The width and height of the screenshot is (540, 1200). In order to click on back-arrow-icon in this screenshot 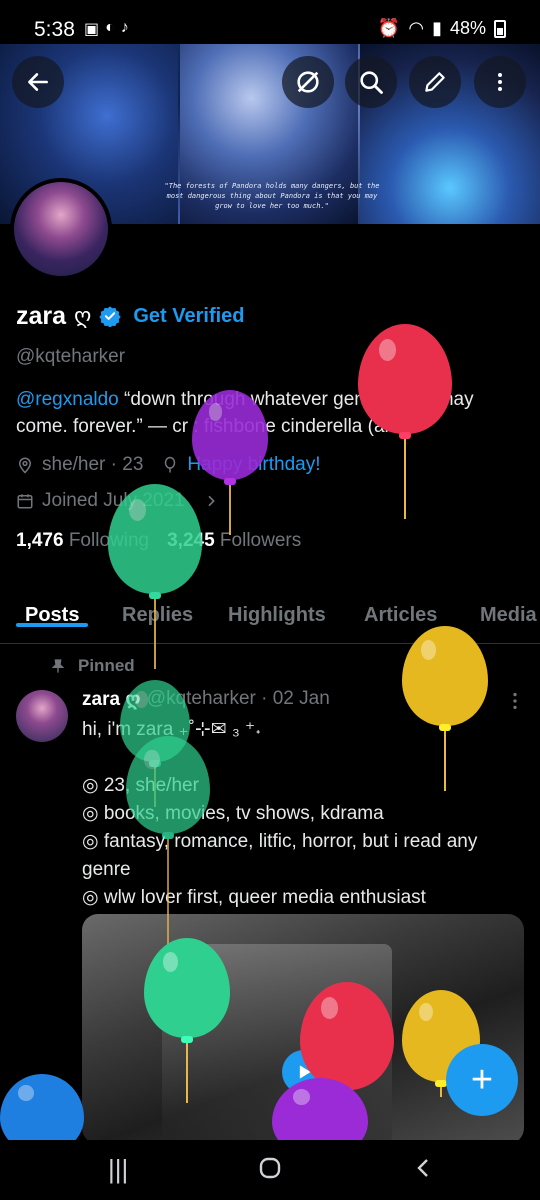, I will do `click(38, 82)`.